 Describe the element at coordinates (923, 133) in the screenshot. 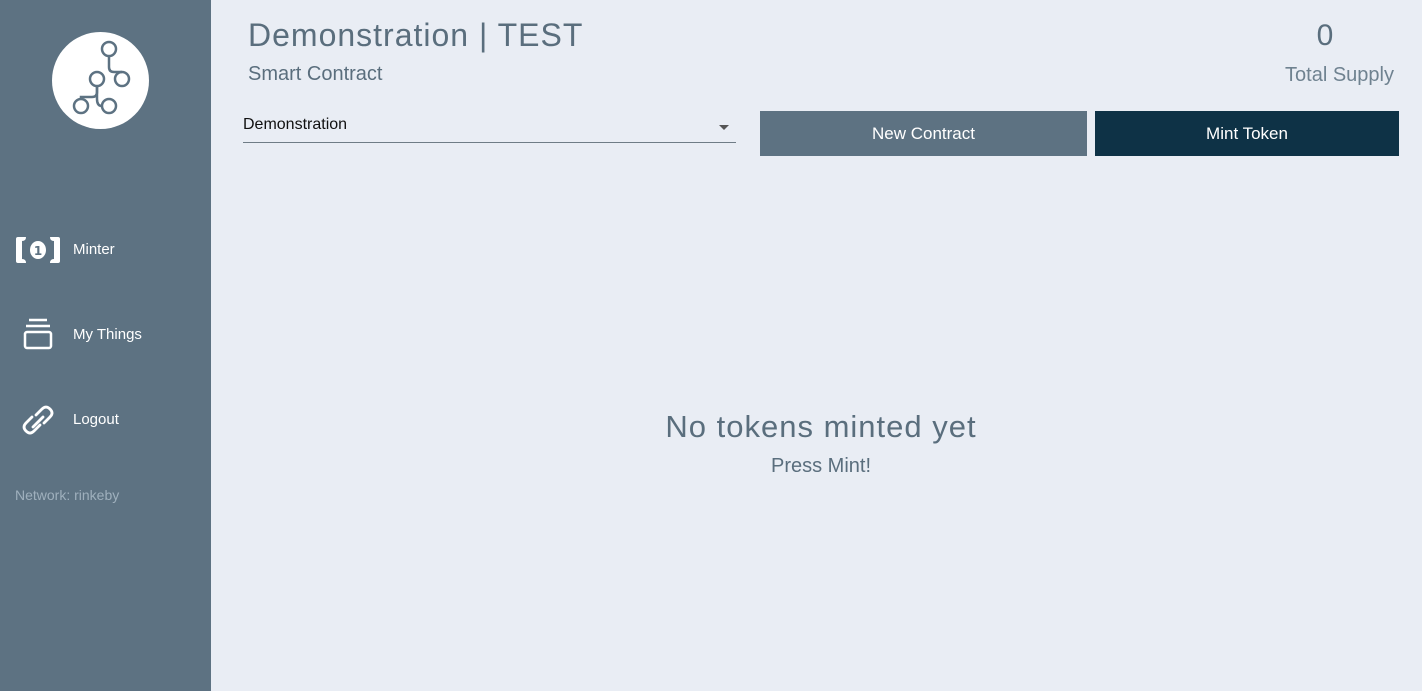

I see `new-contract-button: New Contract` at that location.